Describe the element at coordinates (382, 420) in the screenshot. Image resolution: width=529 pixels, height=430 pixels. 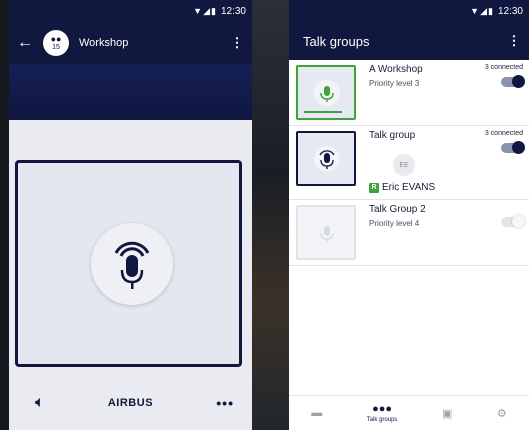
I see `nav-label: Talk groups` at that location.